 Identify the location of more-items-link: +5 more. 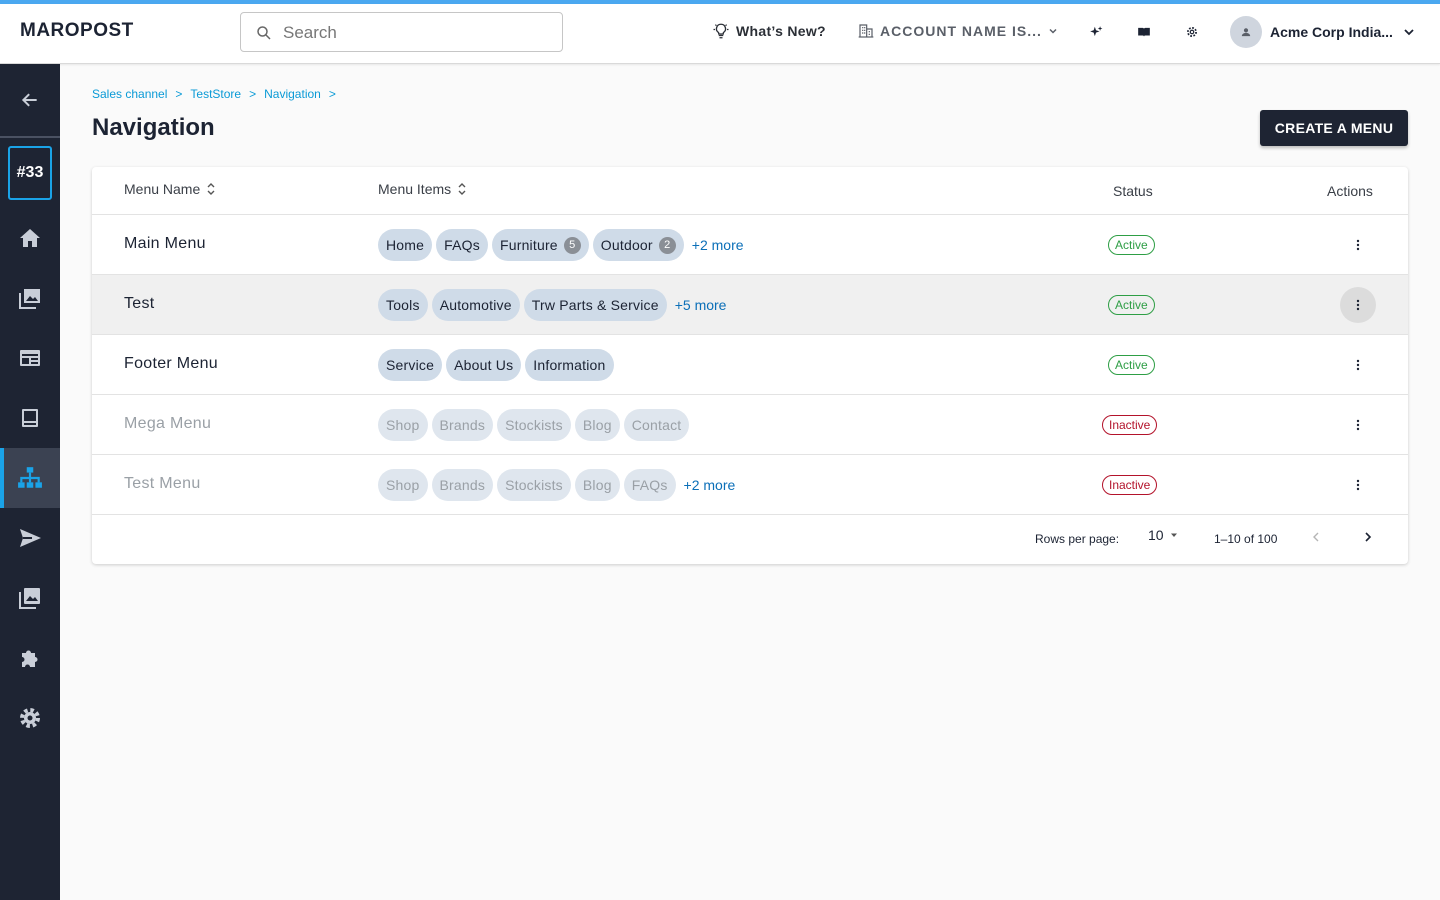
(701, 305).